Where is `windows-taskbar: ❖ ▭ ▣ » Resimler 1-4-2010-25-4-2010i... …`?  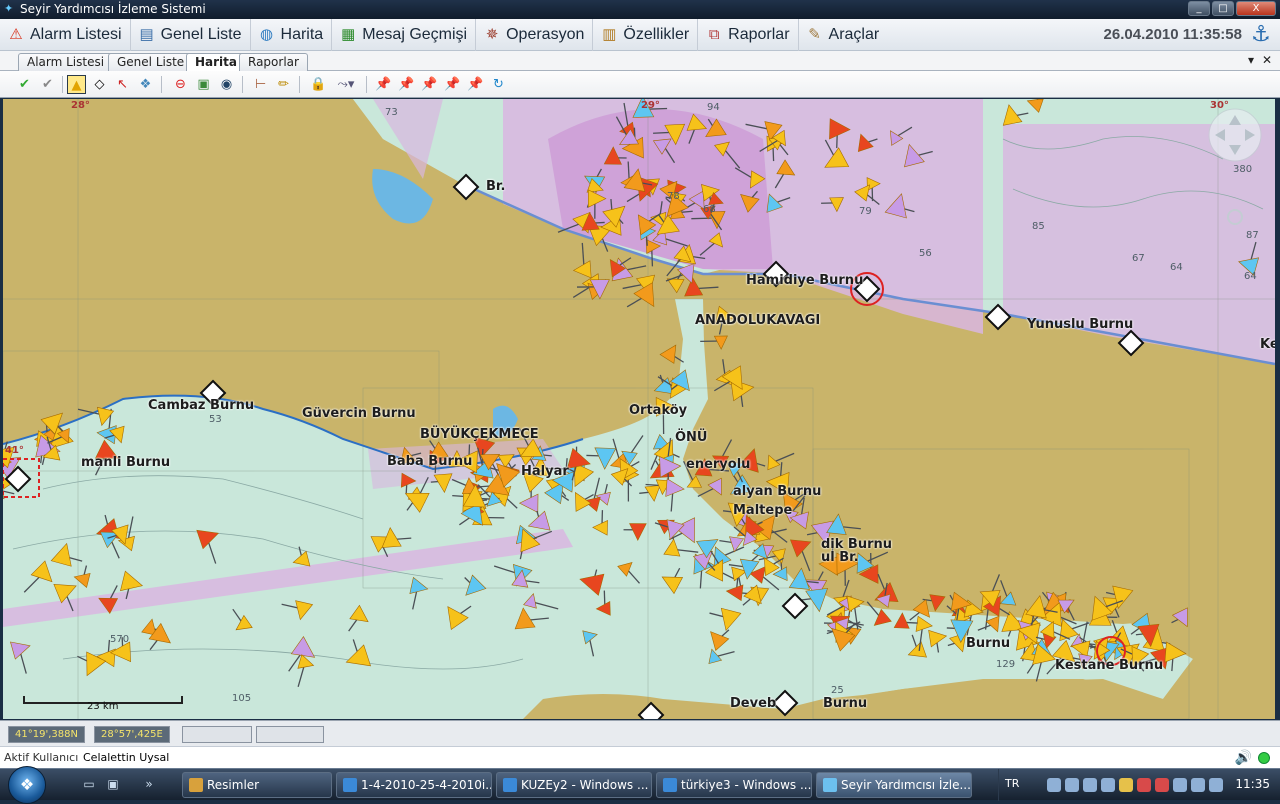
windows-taskbar: ❖ ▭ ▣ » Resimler 1-4-2010-25-4-2010i... … is located at coordinates (640, 784).